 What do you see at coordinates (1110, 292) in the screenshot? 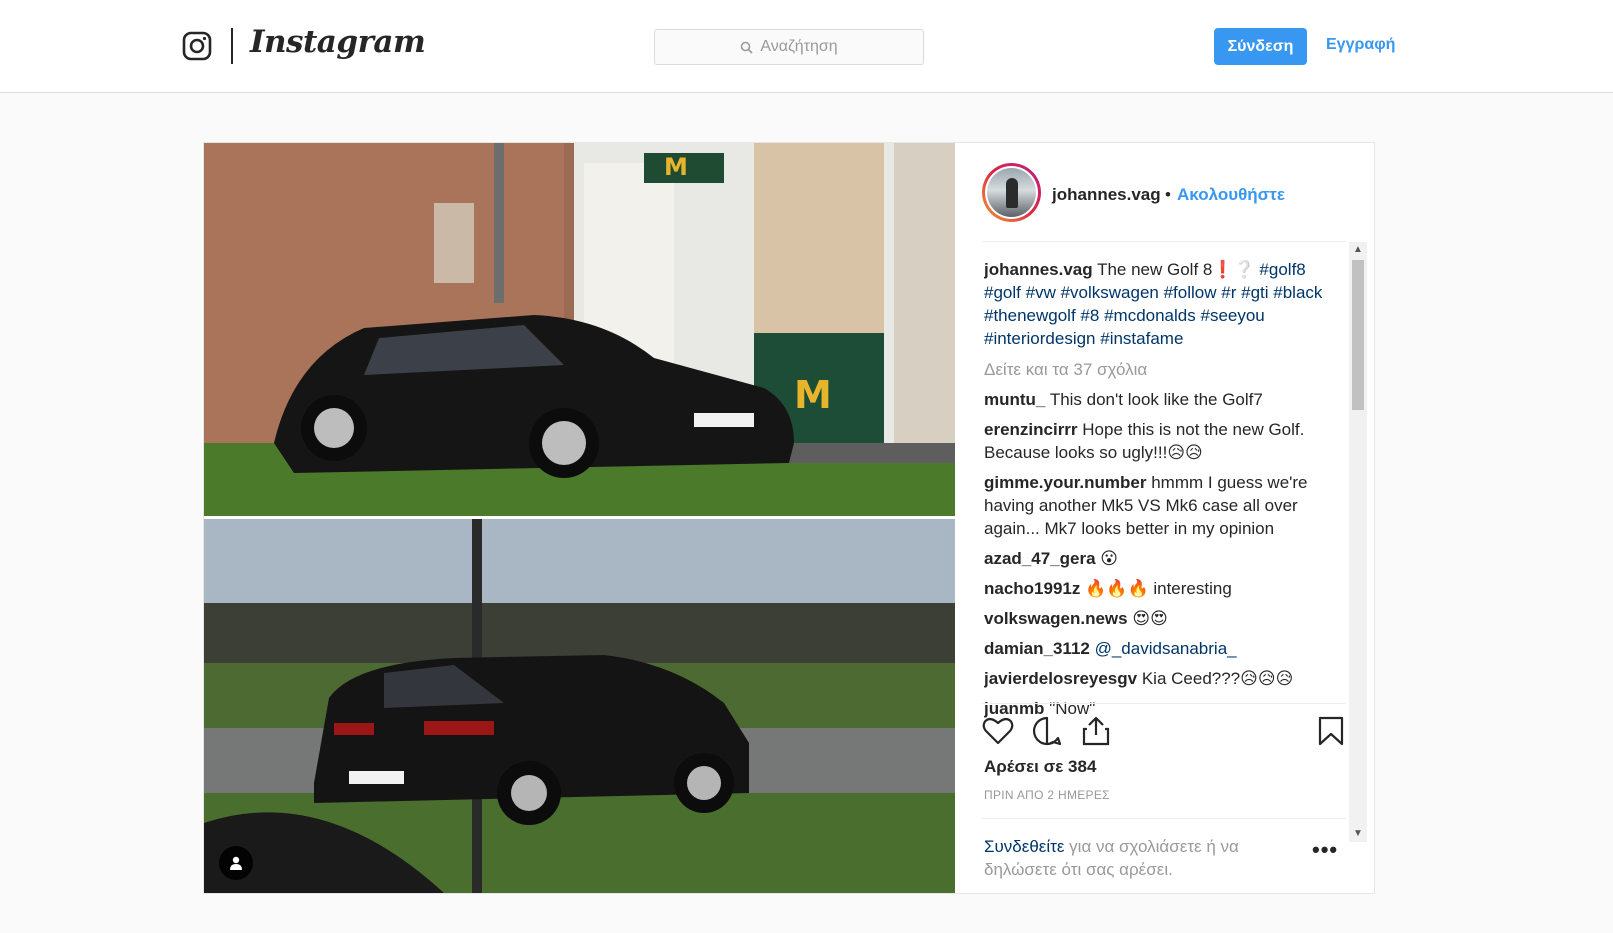
I see `hashtag: #volkswagen` at bounding box center [1110, 292].